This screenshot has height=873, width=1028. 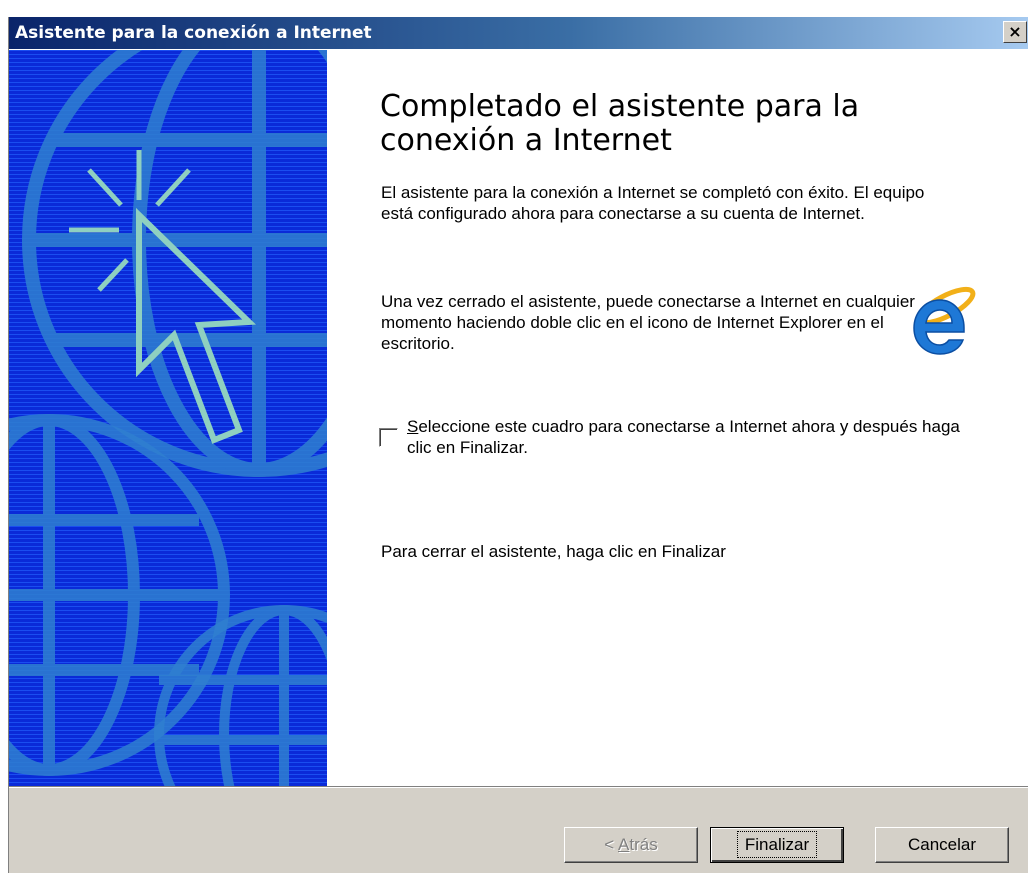 I want to click on cancel-label: Cancelar, so click(x=942, y=844).